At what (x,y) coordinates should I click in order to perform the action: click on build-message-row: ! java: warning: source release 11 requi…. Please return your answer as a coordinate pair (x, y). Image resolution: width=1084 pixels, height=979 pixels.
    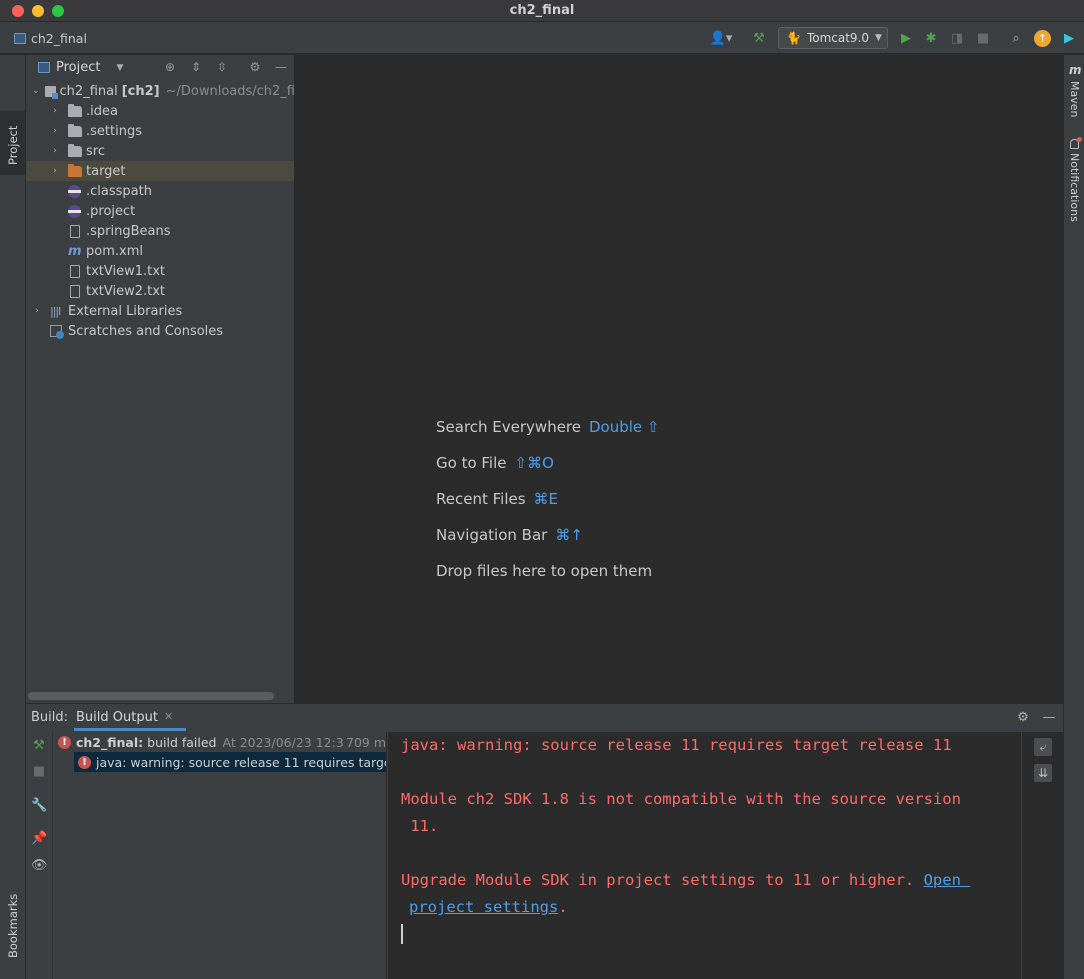
    Looking at the image, I should click on (230, 762).